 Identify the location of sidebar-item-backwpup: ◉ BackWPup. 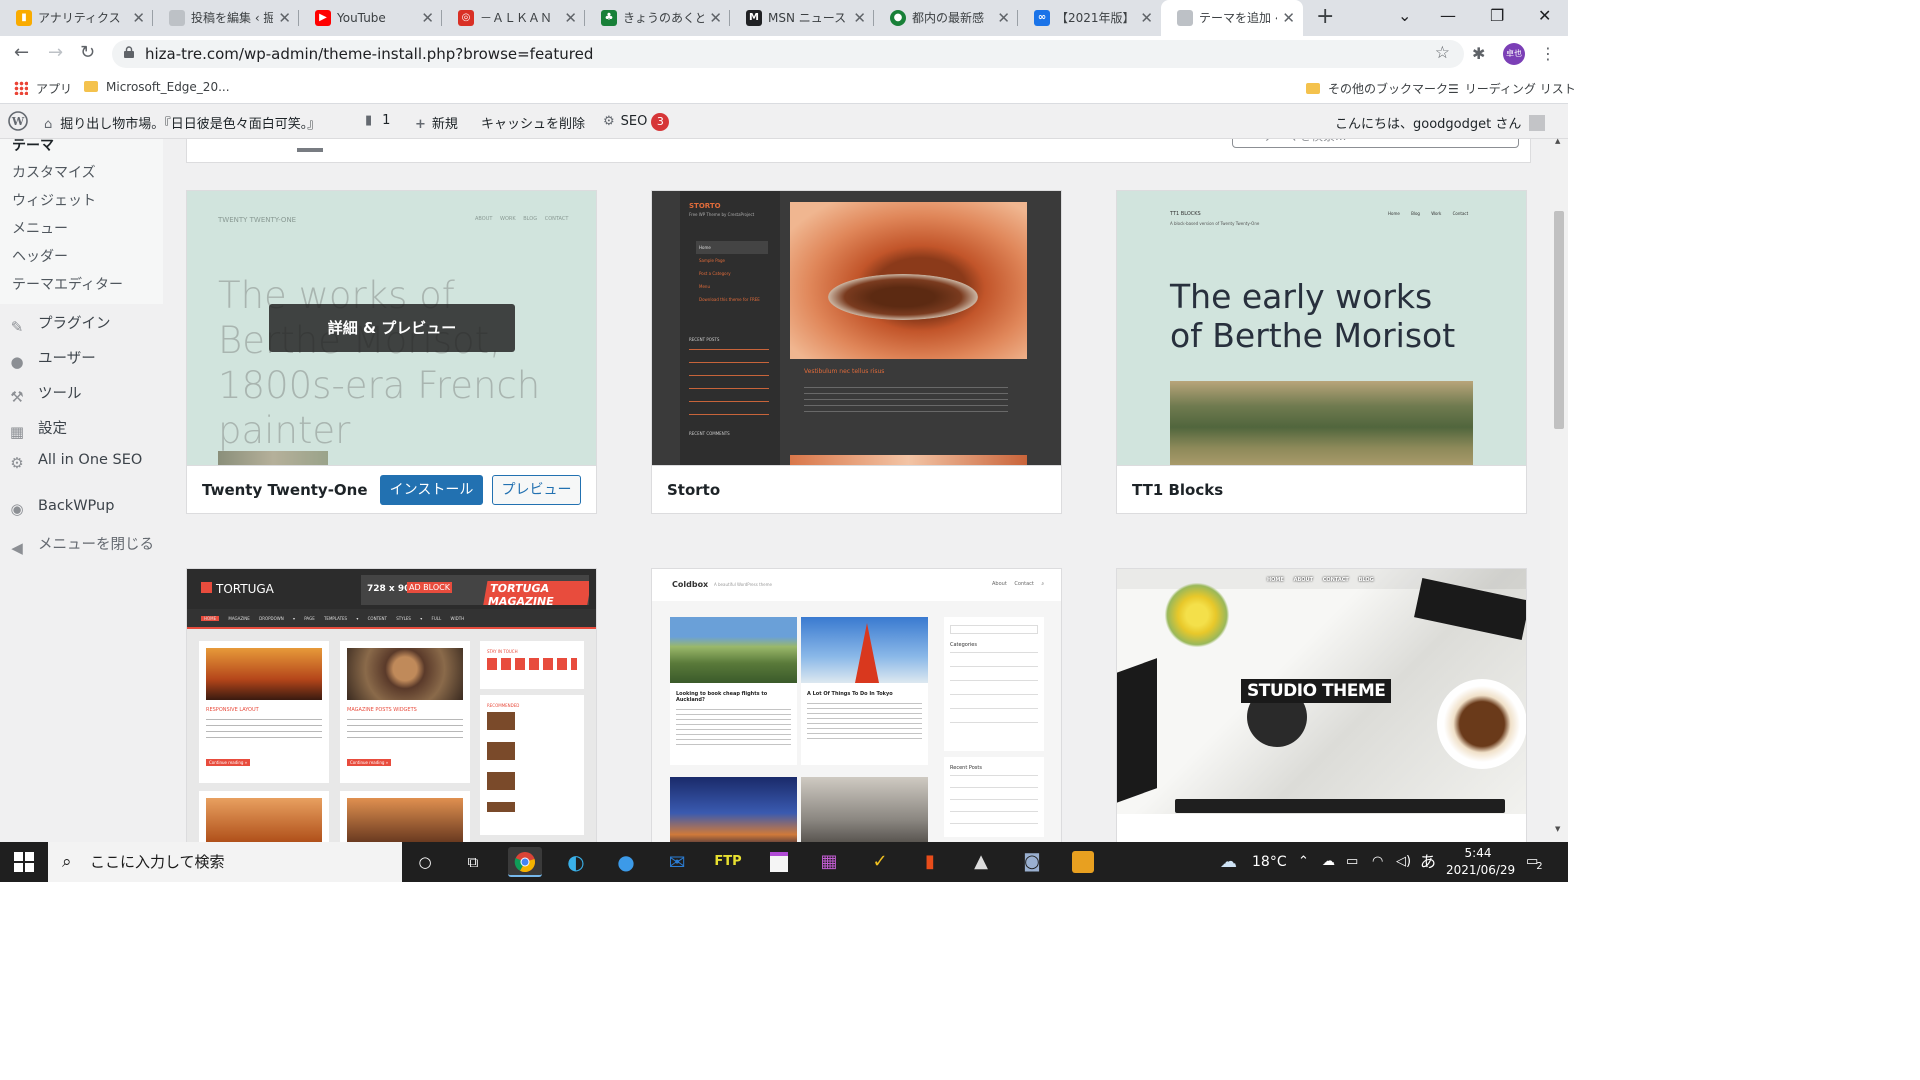
(61, 508).